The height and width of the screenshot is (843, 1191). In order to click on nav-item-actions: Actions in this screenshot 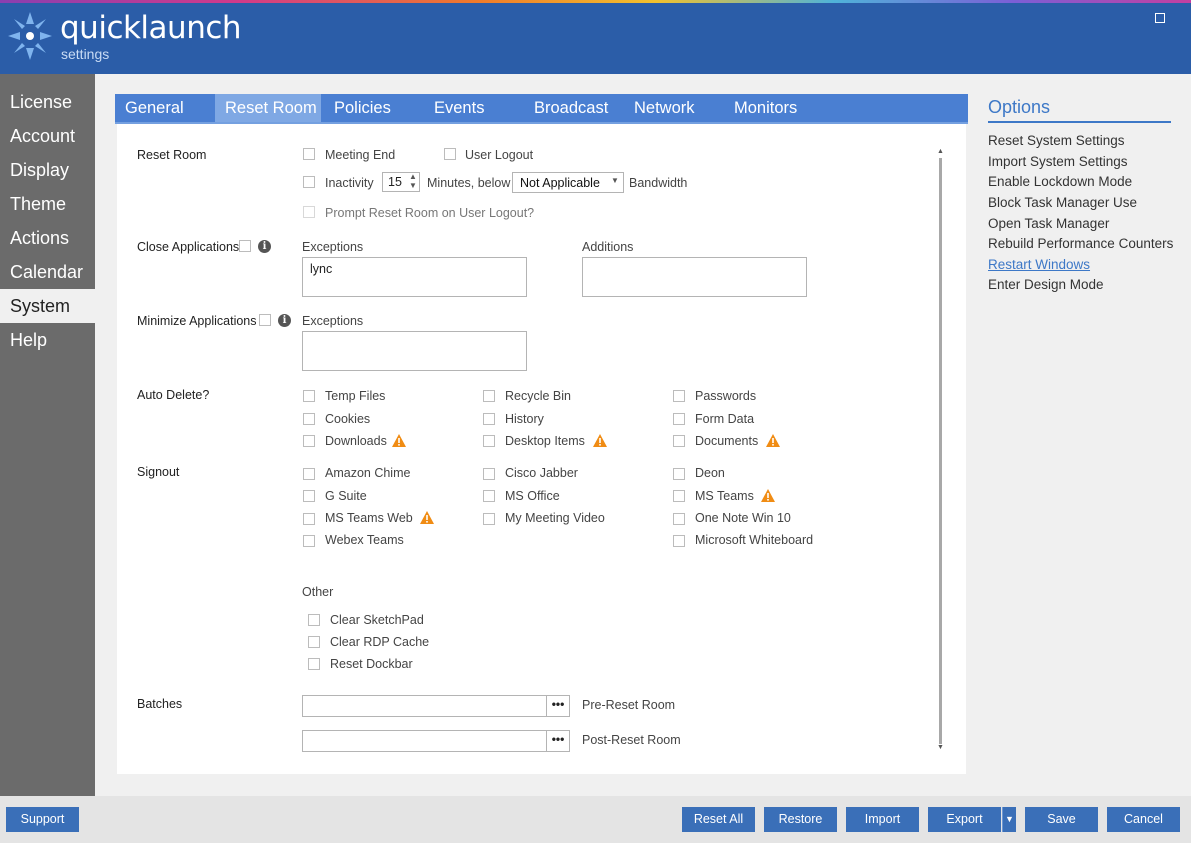, I will do `click(47, 238)`.